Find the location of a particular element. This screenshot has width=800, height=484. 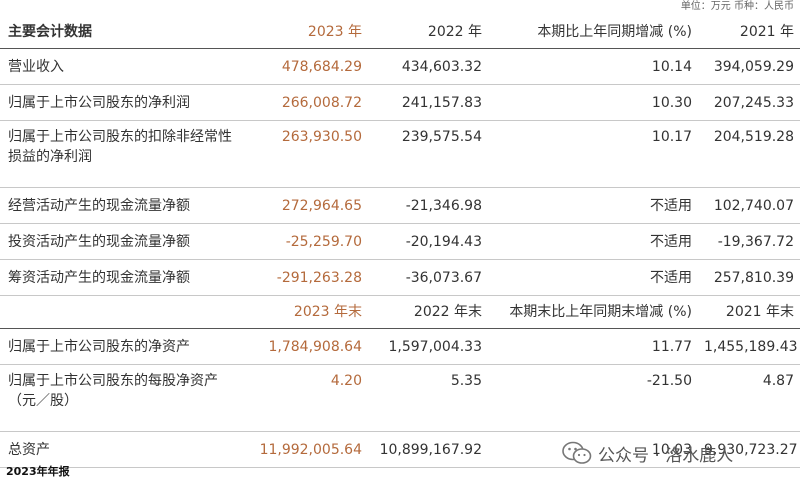

header-cell: 2023 年末 is located at coordinates (308, 312).